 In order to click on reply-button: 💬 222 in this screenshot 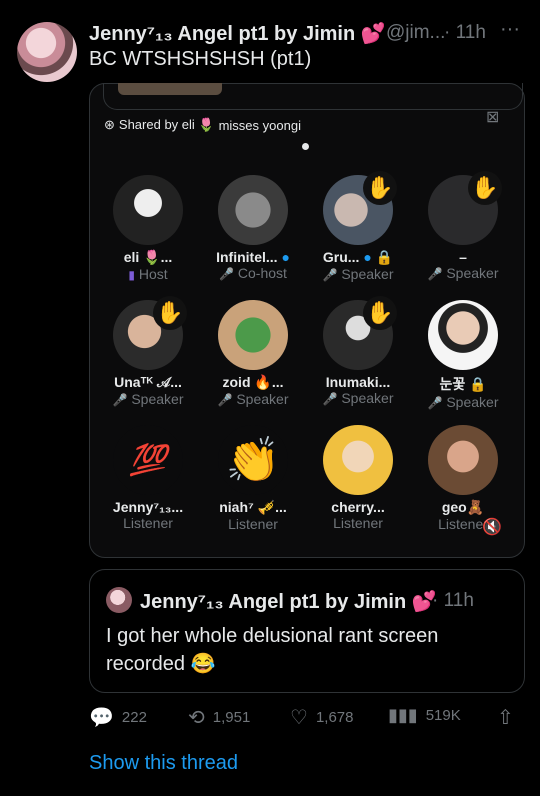, I will do `click(118, 717)`.